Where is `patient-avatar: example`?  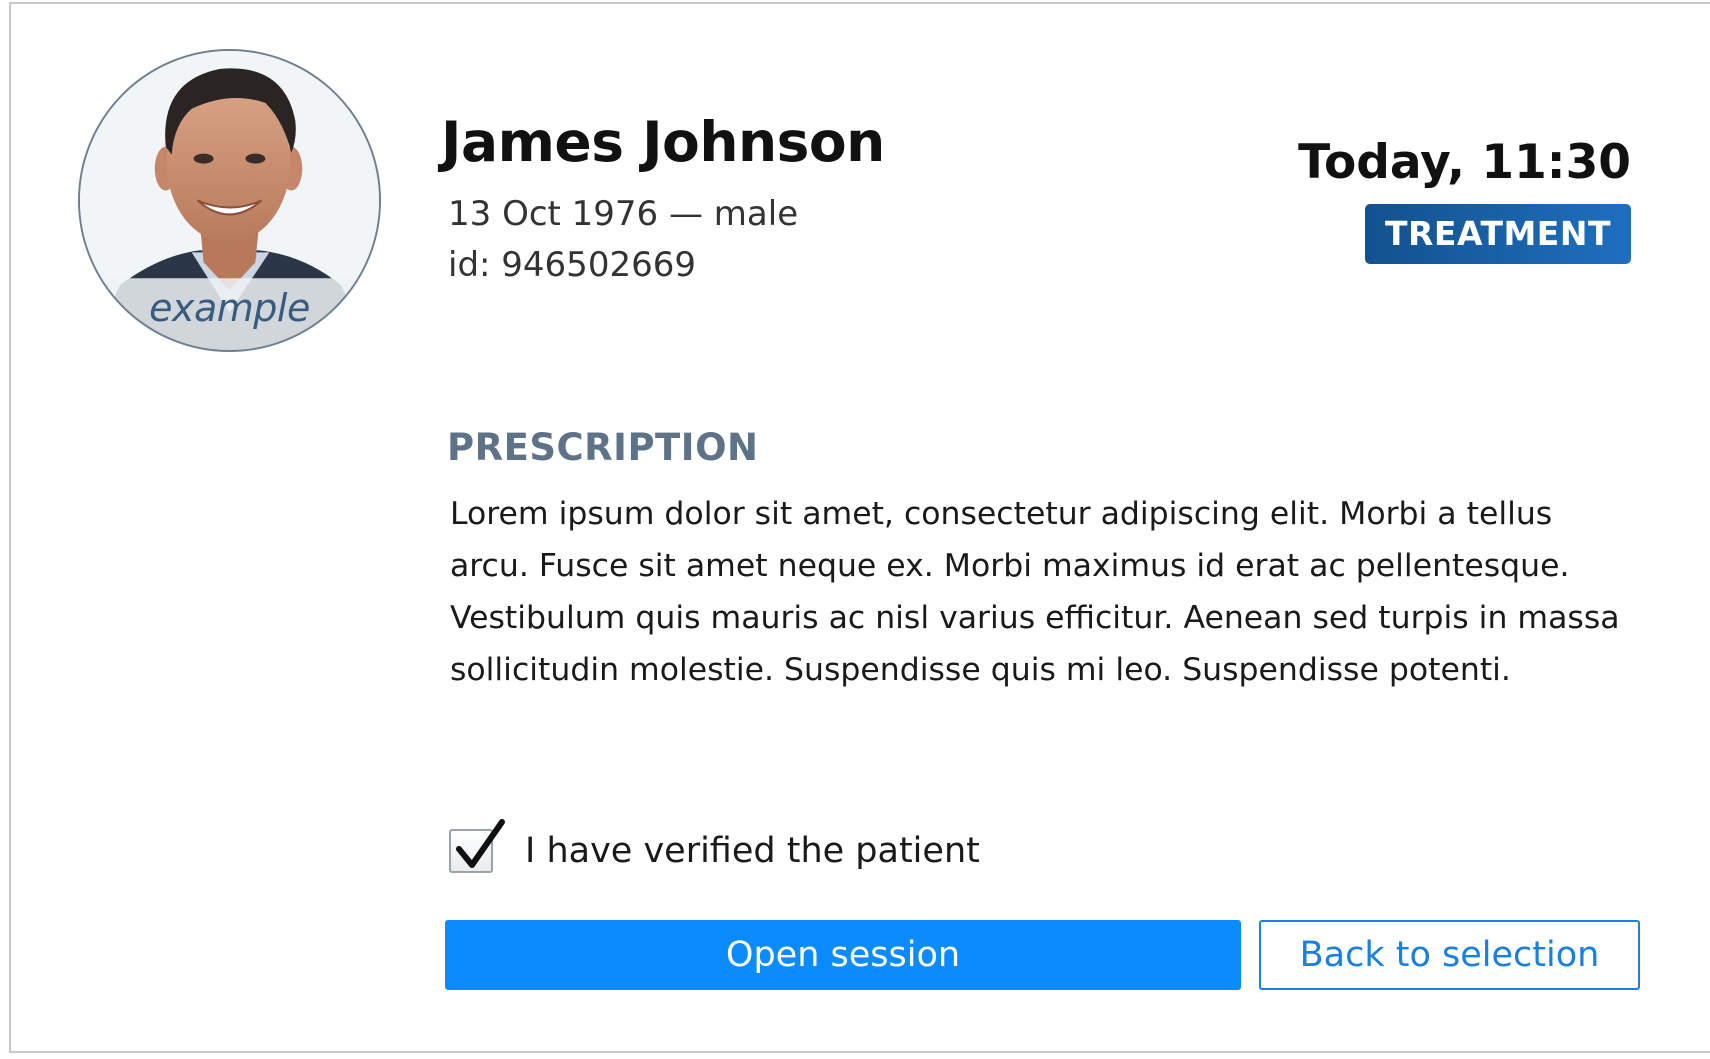 patient-avatar: example is located at coordinates (229, 200).